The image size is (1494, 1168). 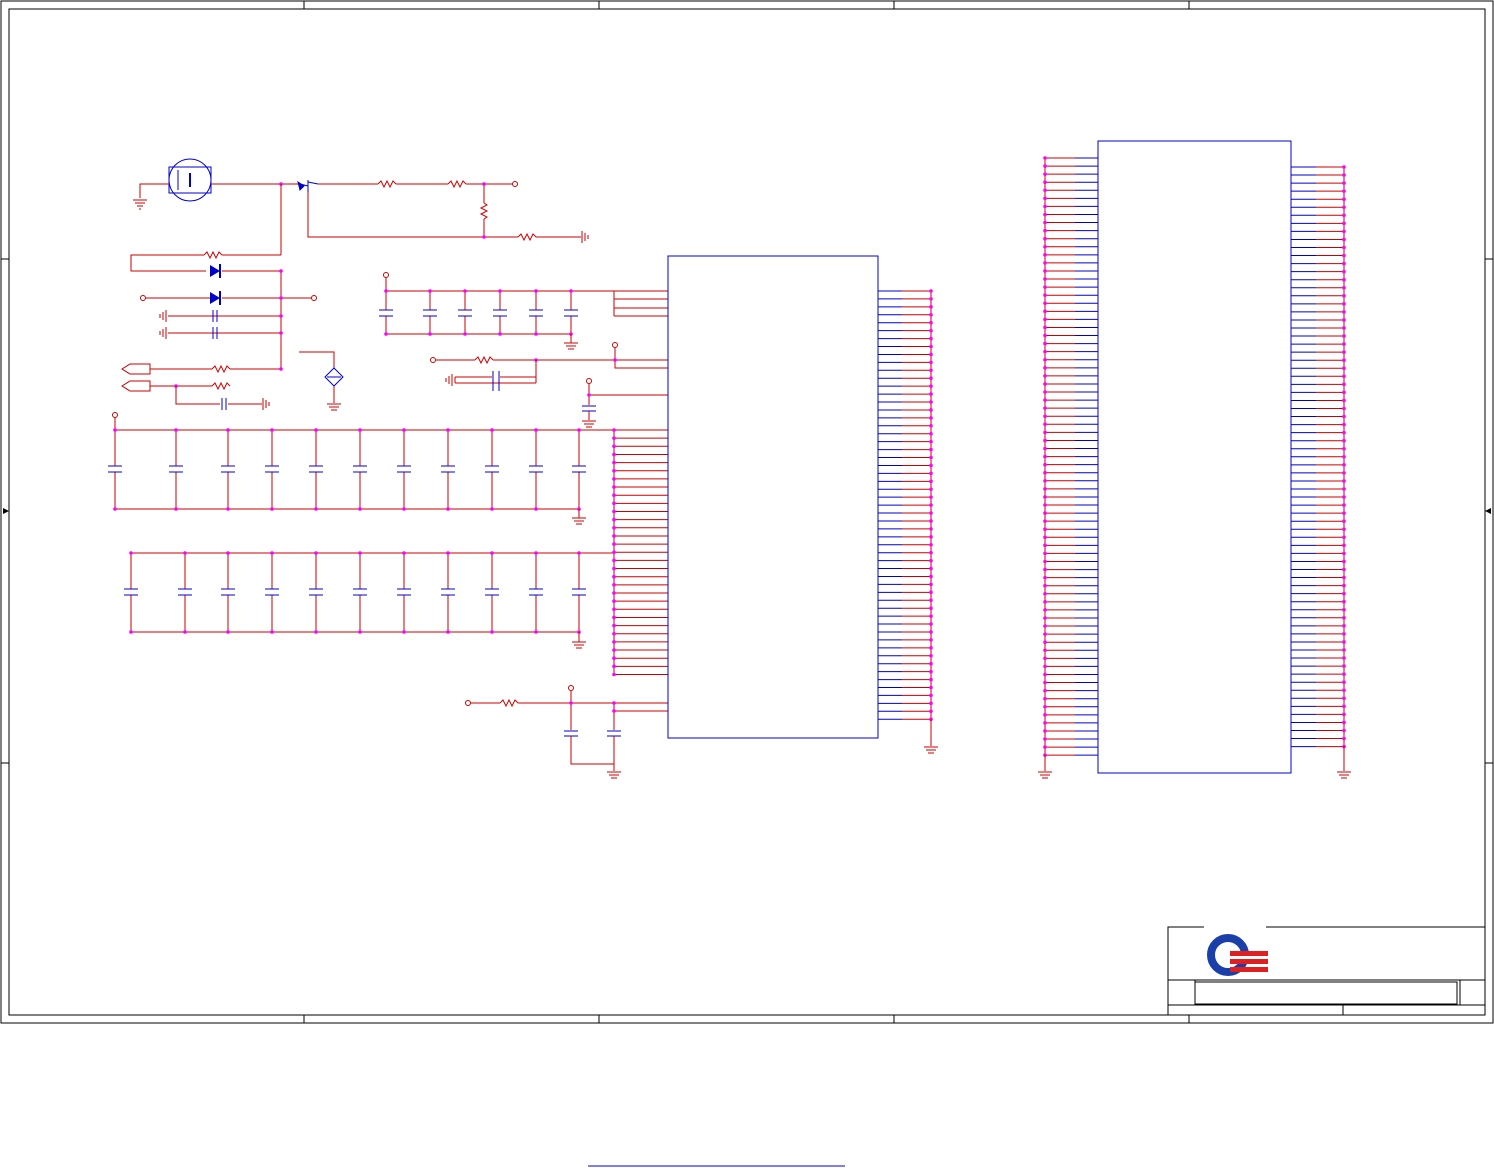 What do you see at coordinates (334, 377) in the screenshot?
I see `crystal-icon` at bounding box center [334, 377].